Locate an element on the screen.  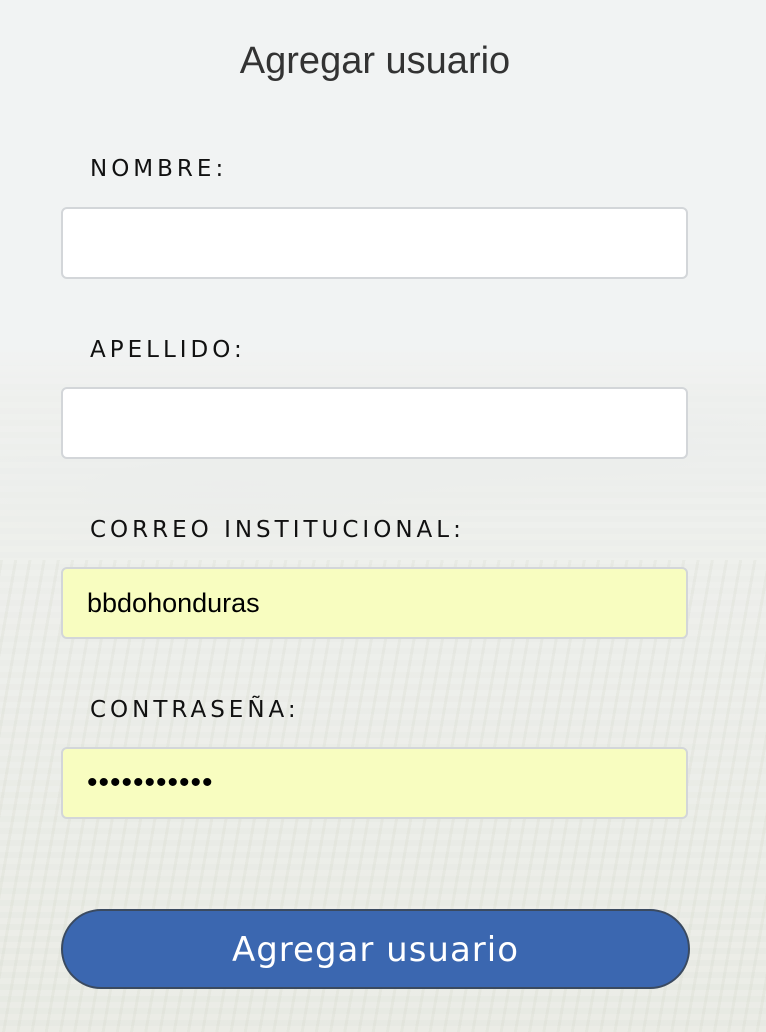
correo-institucional-input is located at coordinates (374, 603).